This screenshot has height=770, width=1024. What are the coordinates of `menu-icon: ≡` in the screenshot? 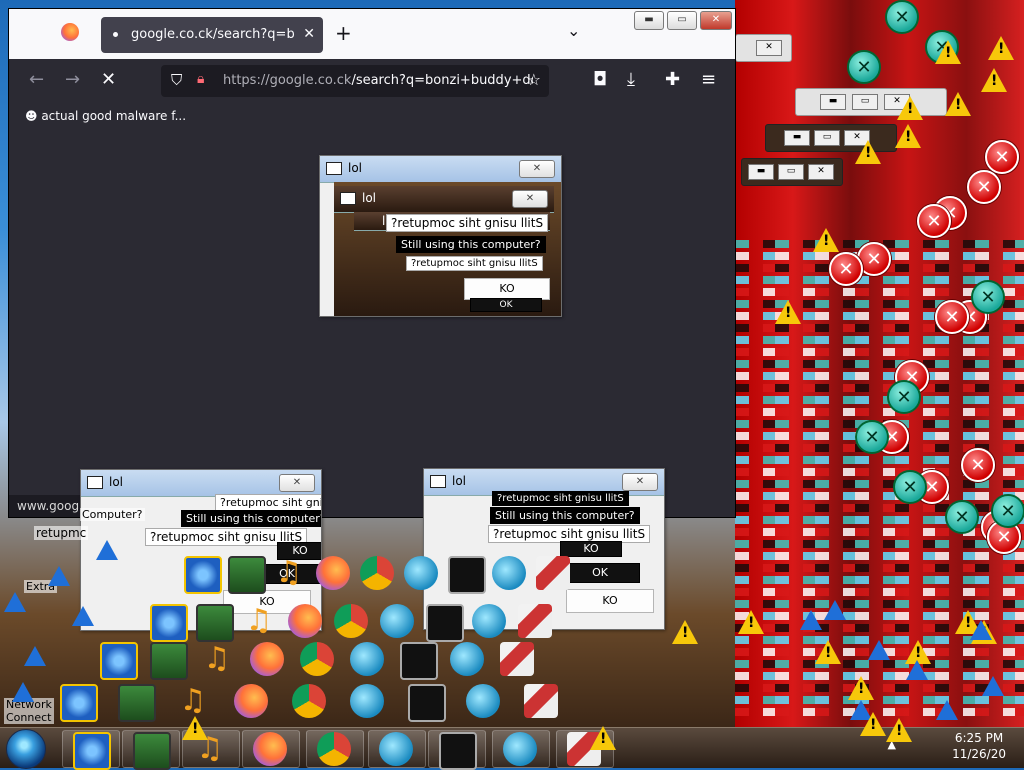 It's located at (708, 79).